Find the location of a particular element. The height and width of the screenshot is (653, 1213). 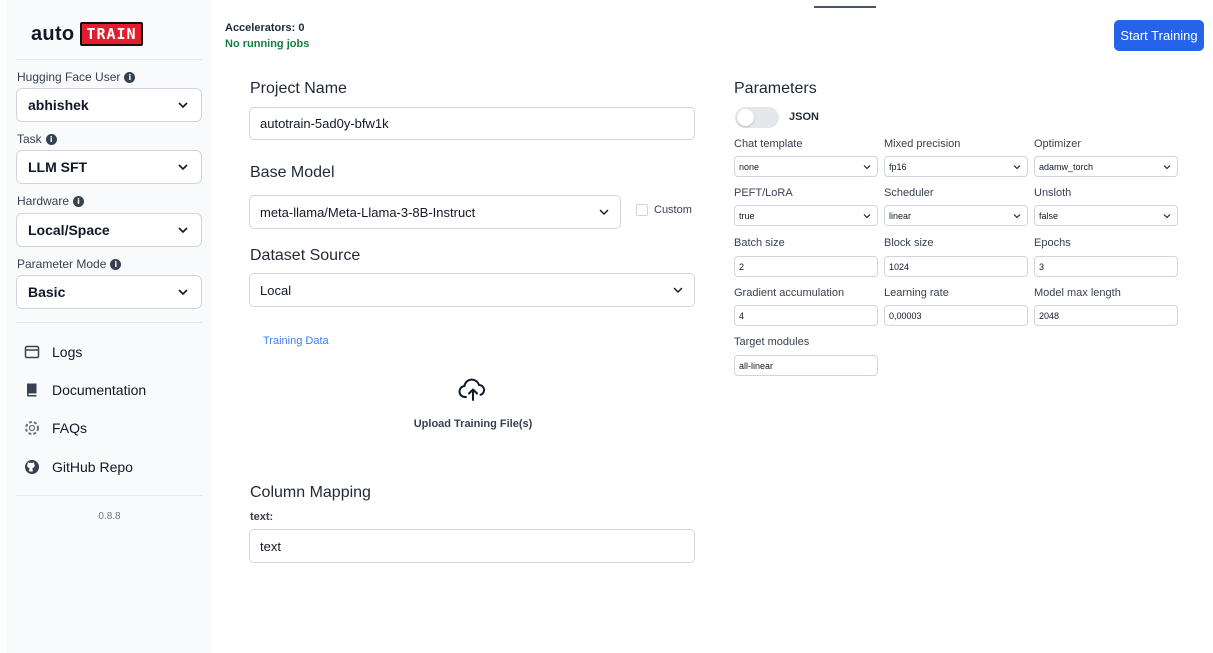

sidebar-link-documentation: Documentation is located at coordinates (85, 390).